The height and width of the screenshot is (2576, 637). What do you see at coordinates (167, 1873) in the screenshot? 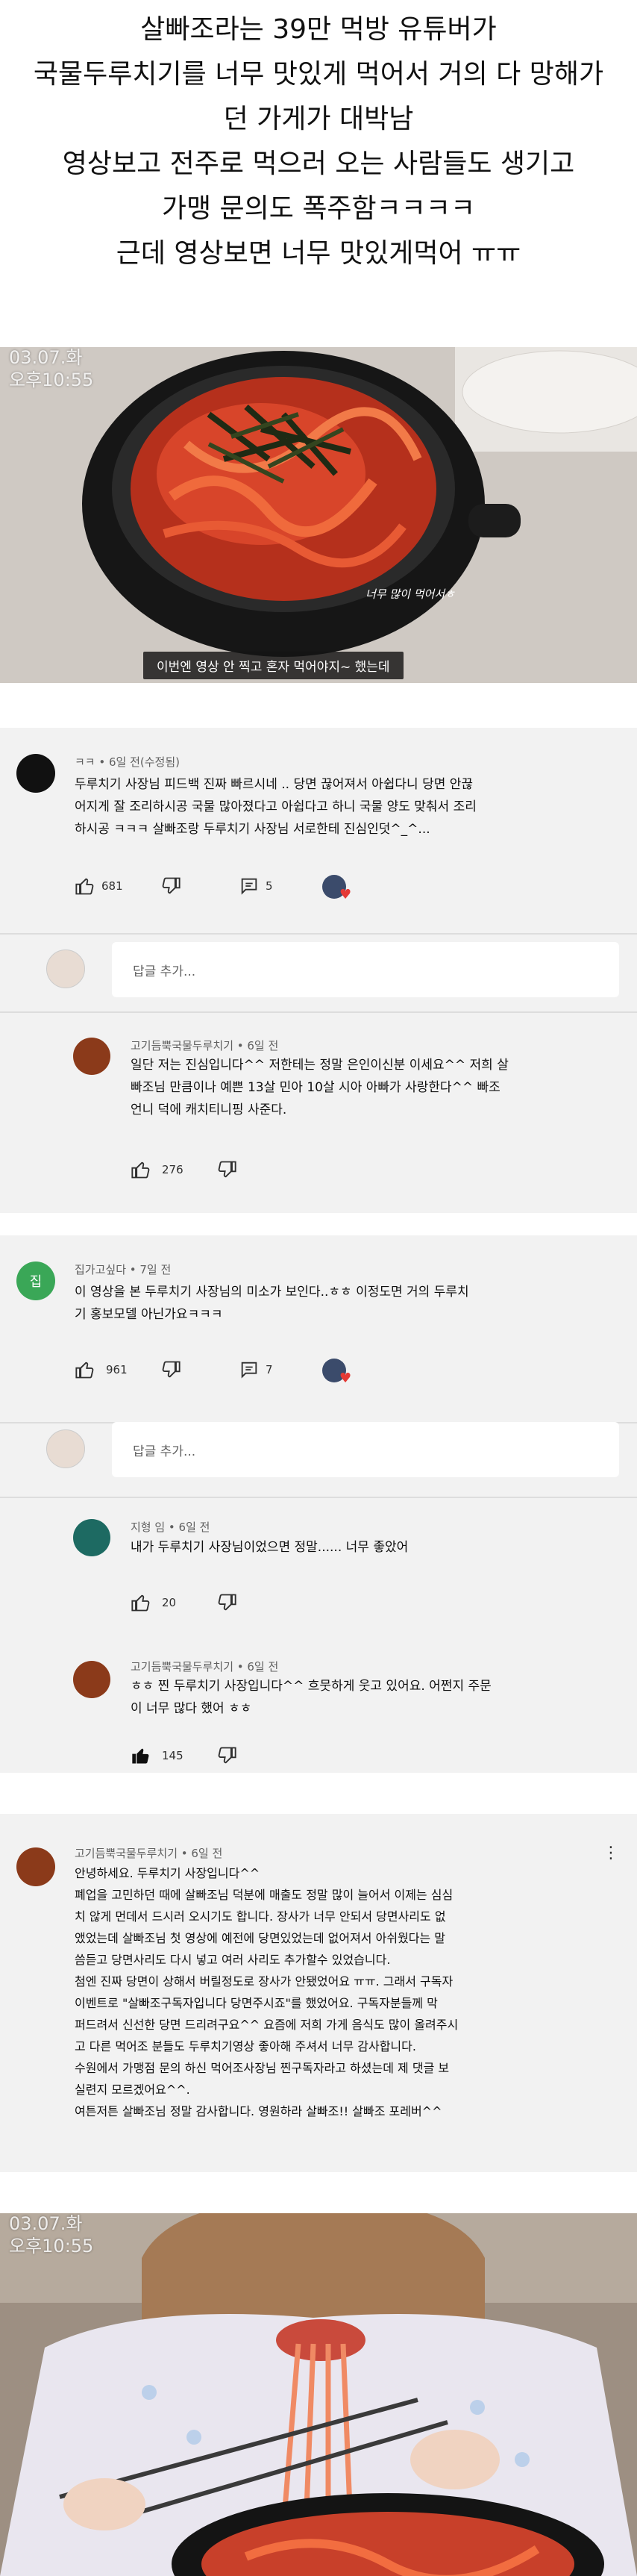
I see `comment3-line: 안녕하세요. 두루치기 사장입니다^^` at bounding box center [167, 1873].